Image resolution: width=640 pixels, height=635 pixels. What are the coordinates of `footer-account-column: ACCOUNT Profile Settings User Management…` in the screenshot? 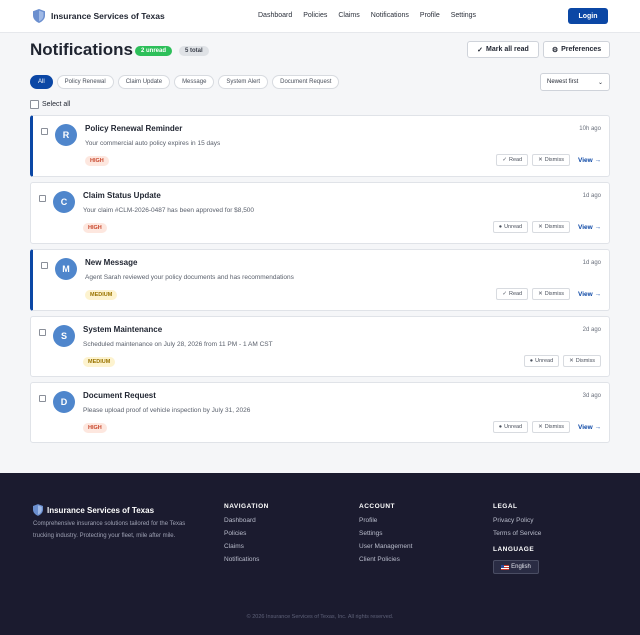 It's located at (385, 536).